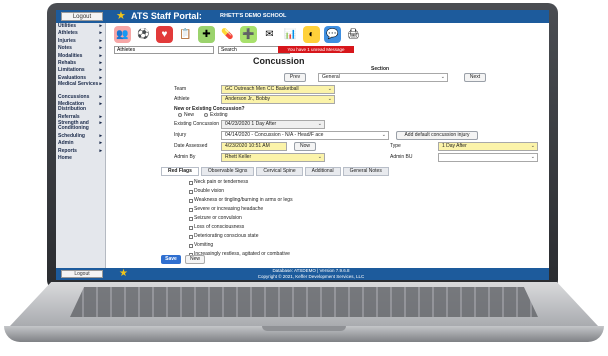  What do you see at coordinates (218, 218) in the screenshot?
I see `symptom-label: Seizure or convulsion` at bounding box center [218, 218].